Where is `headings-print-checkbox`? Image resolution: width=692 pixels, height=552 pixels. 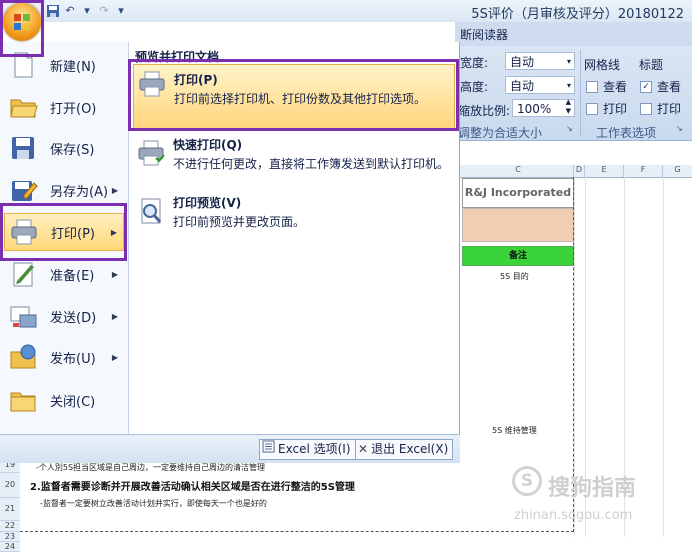
headings-print-checkbox is located at coordinates (646, 109).